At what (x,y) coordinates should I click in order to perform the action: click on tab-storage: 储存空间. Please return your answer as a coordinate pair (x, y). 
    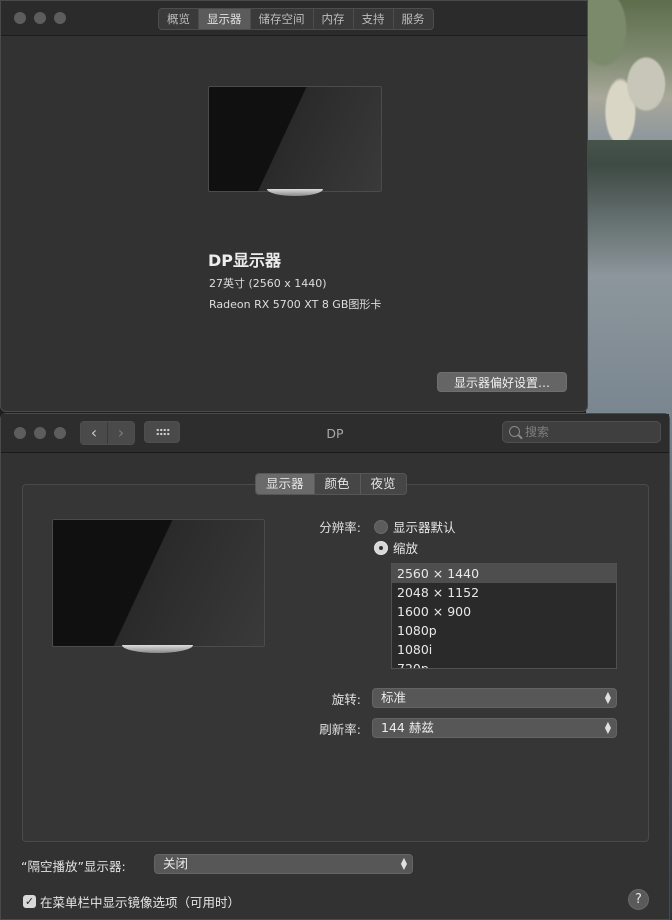
    Looking at the image, I should click on (282, 19).